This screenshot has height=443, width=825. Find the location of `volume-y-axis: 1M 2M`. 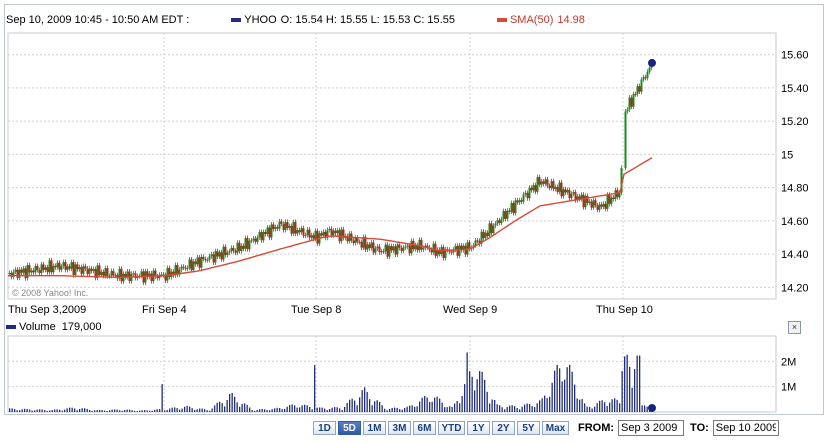

volume-y-axis: 1M 2M is located at coordinates (788, 374).